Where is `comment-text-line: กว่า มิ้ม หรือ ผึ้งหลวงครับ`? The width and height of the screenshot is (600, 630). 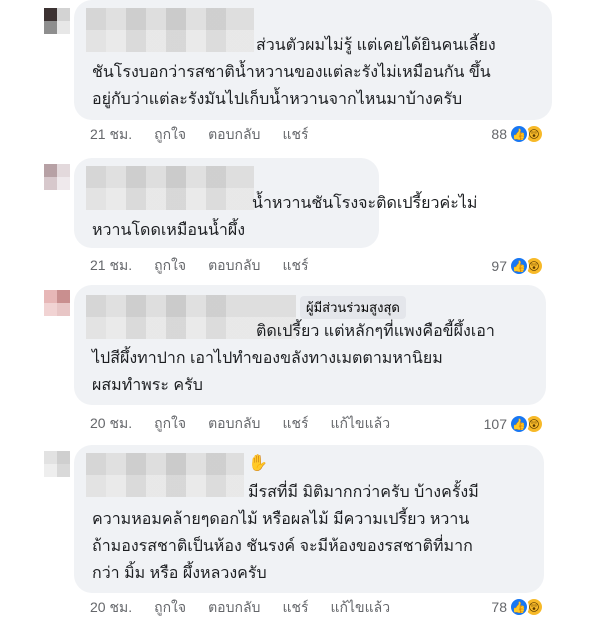
comment-text-line: กว่า มิ้ม หรือ ผึ้งหลวงครับ is located at coordinates (179, 573).